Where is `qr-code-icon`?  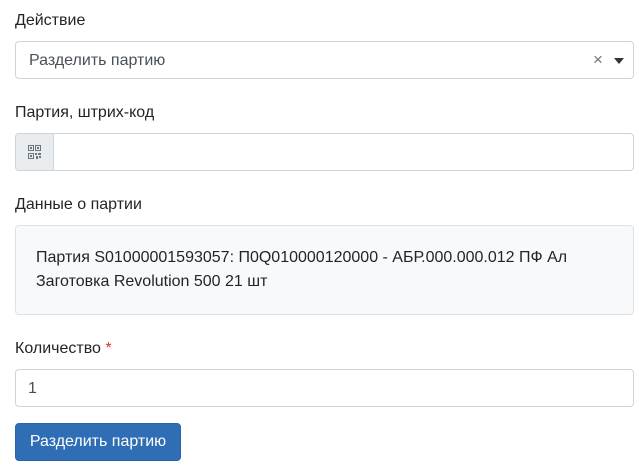
qr-code-icon is located at coordinates (35, 152).